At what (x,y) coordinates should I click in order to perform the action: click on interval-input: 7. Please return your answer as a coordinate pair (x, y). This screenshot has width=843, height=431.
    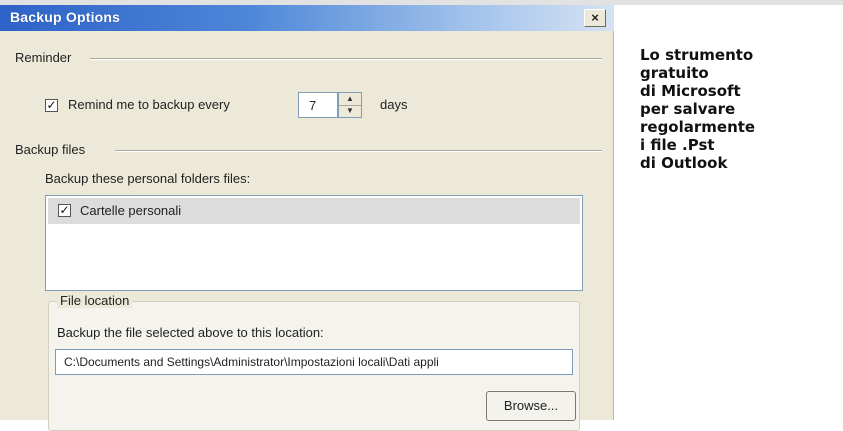
    Looking at the image, I should click on (318, 105).